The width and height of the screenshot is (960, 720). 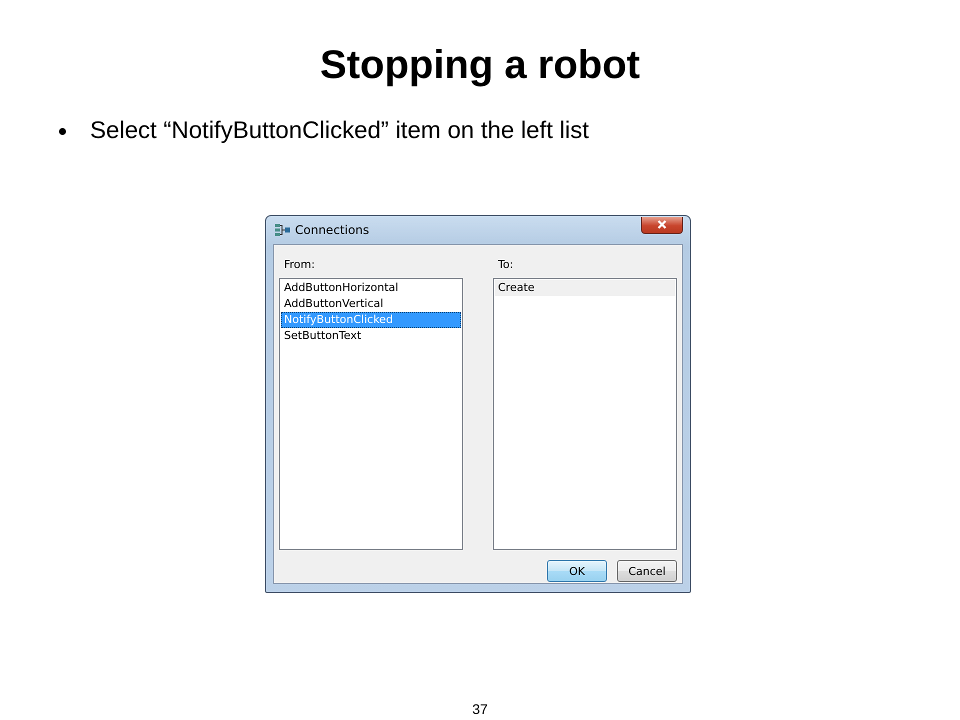 I want to click on close-button, so click(x=662, y=225).